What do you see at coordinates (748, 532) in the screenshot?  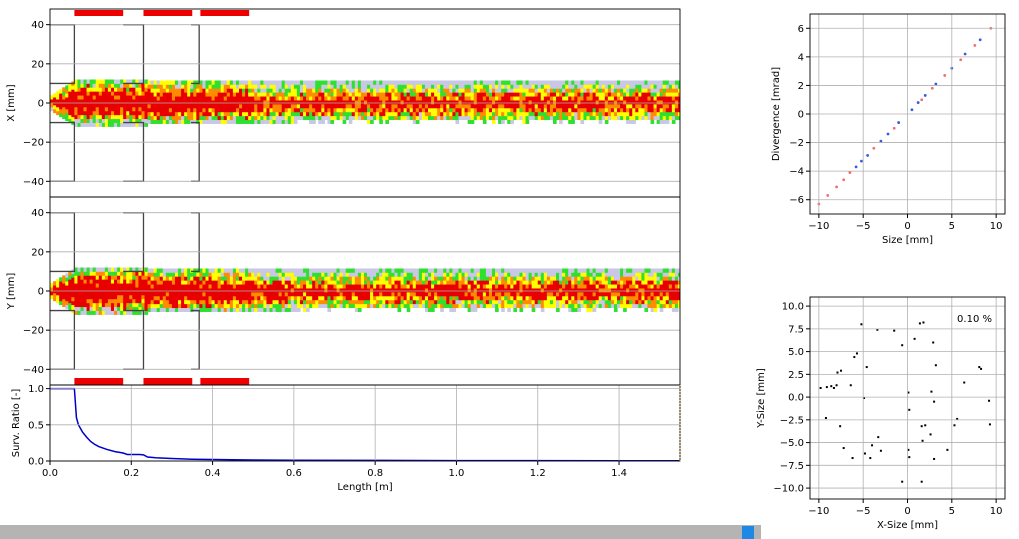 I see `scrollbar-thumb` at bounding box center [748, 532].